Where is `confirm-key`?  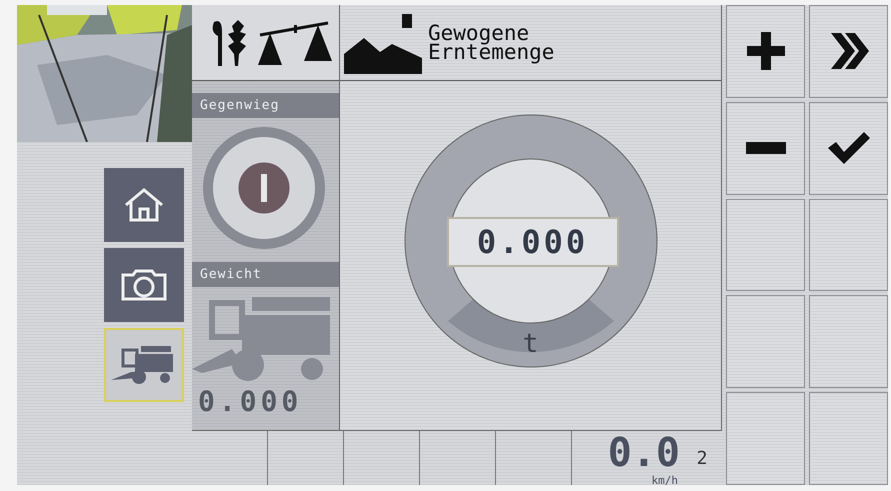
confirm-key is located at coordinates (848, 148).